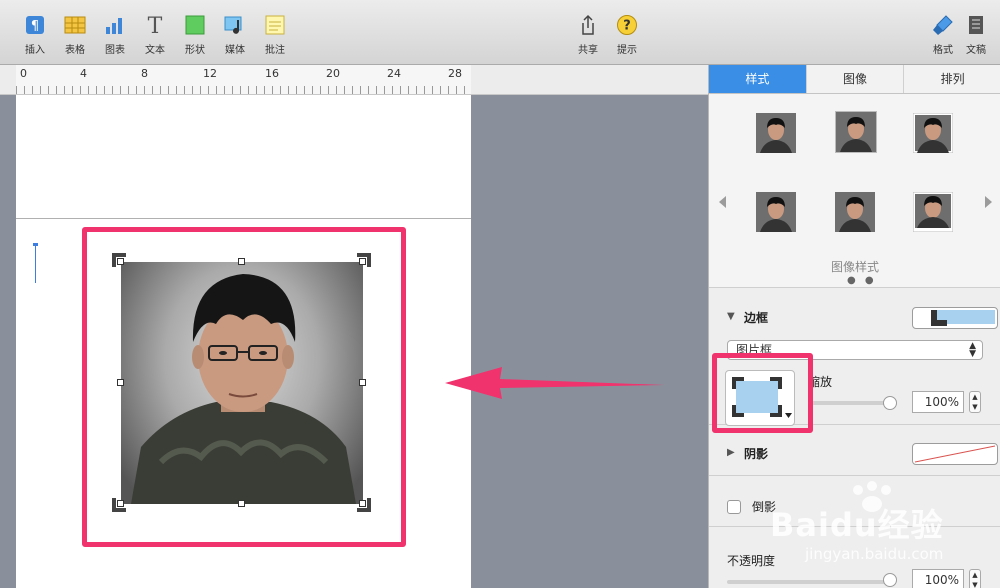  What do you see at coordinates (23, 73) in the screenshot?
I see `ruler-tick-label: 0` at bounding box center [23, 73].